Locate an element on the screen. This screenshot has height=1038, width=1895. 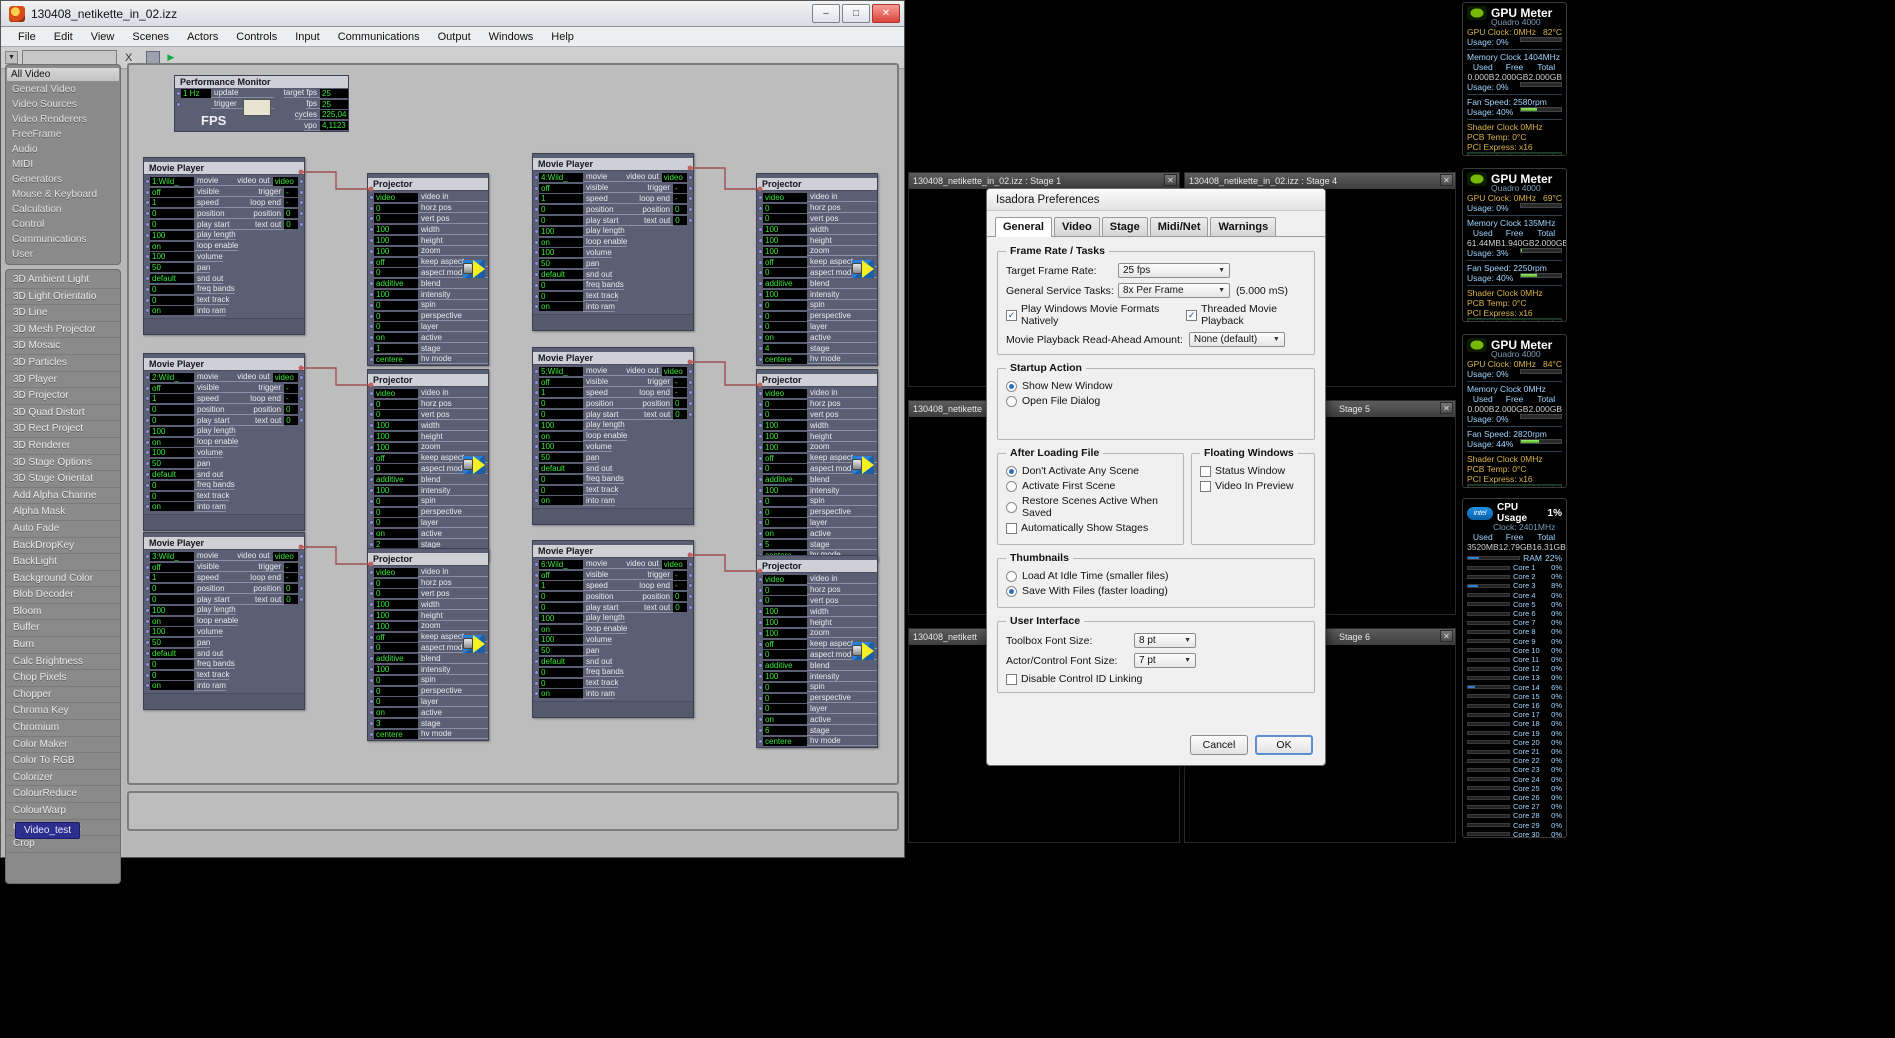
toolbox-actor-24: Chop Pixels is located at coordinates (63, 678).